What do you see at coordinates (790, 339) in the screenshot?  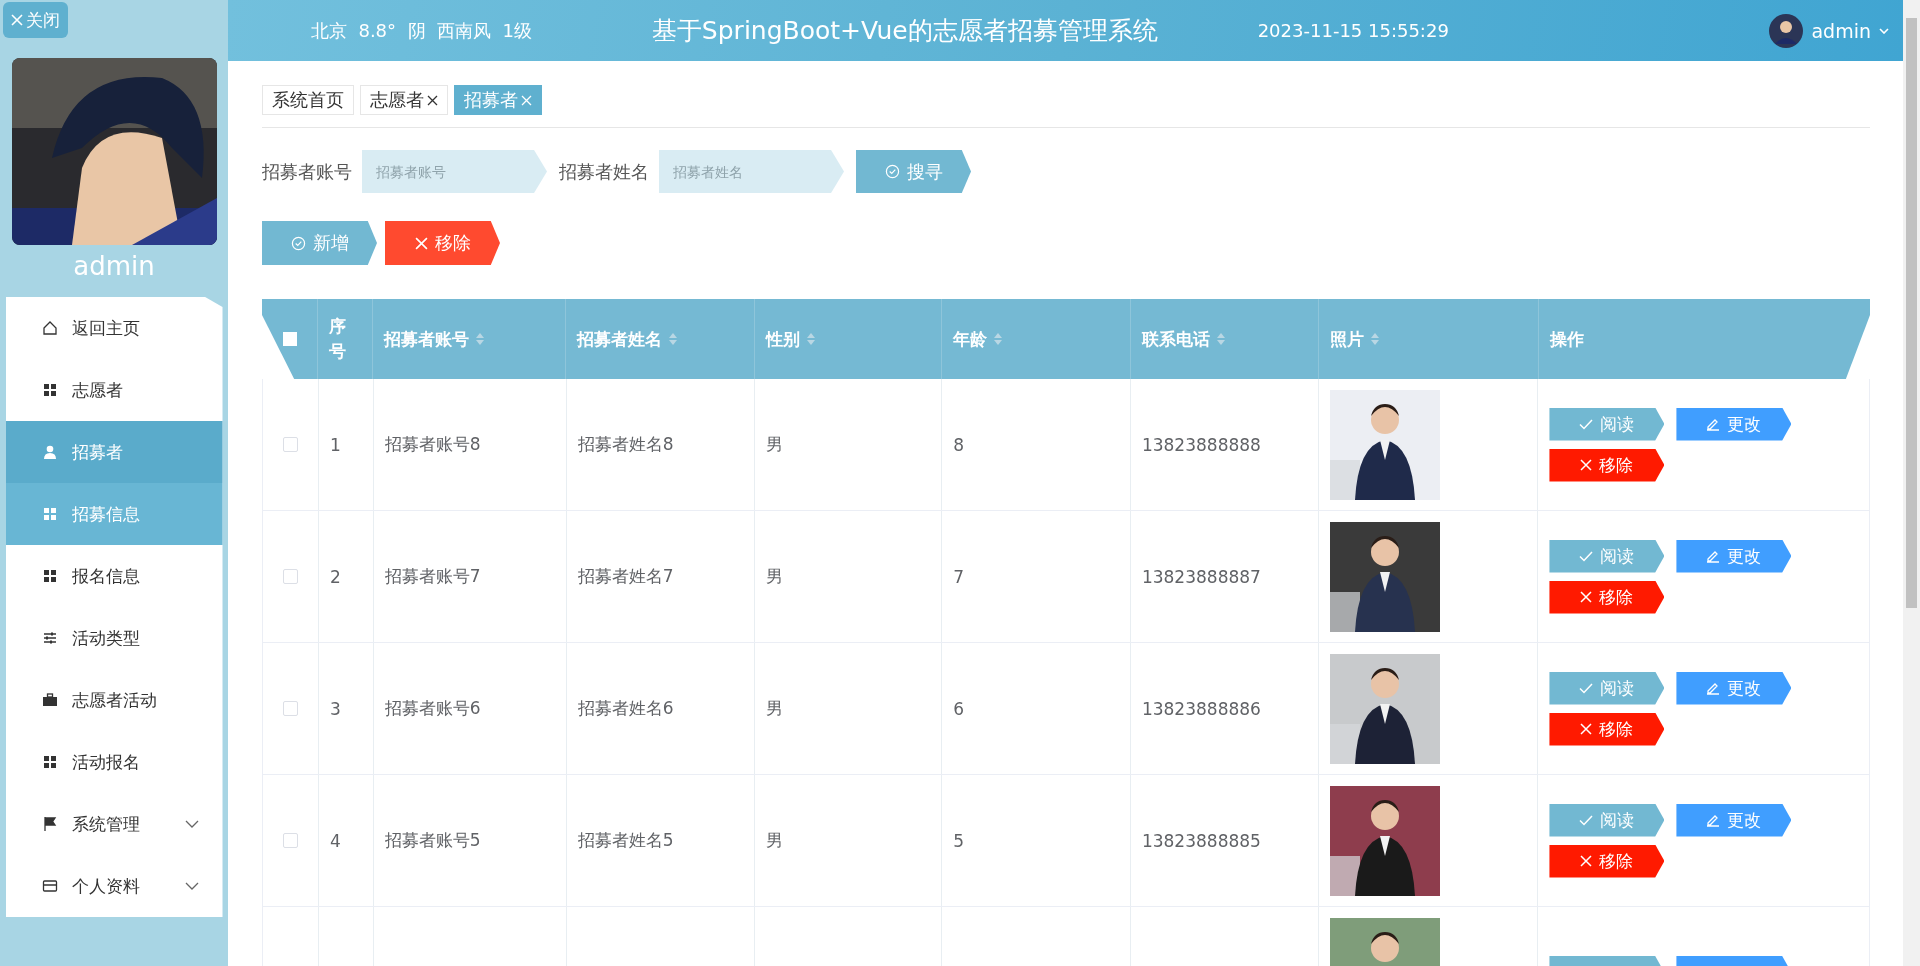 I see `column-header: 性别` at bounding box center [790, 339].